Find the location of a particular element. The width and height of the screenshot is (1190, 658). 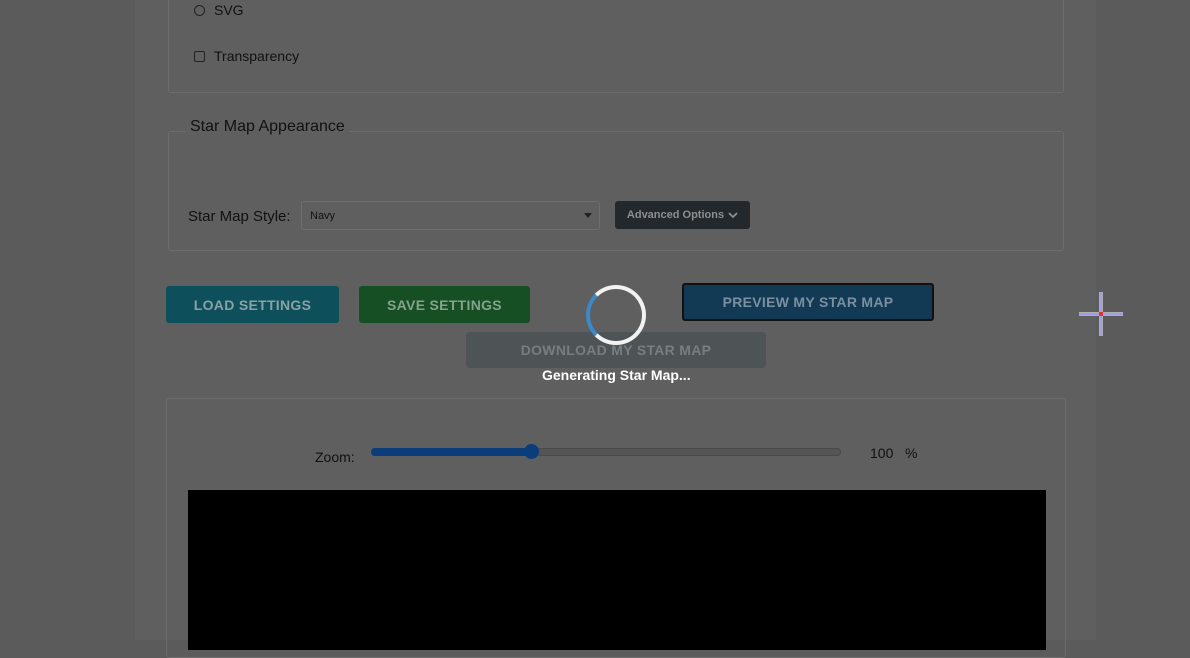

advanced-options-button: Advanced Options is located at coordinates (682, 215).